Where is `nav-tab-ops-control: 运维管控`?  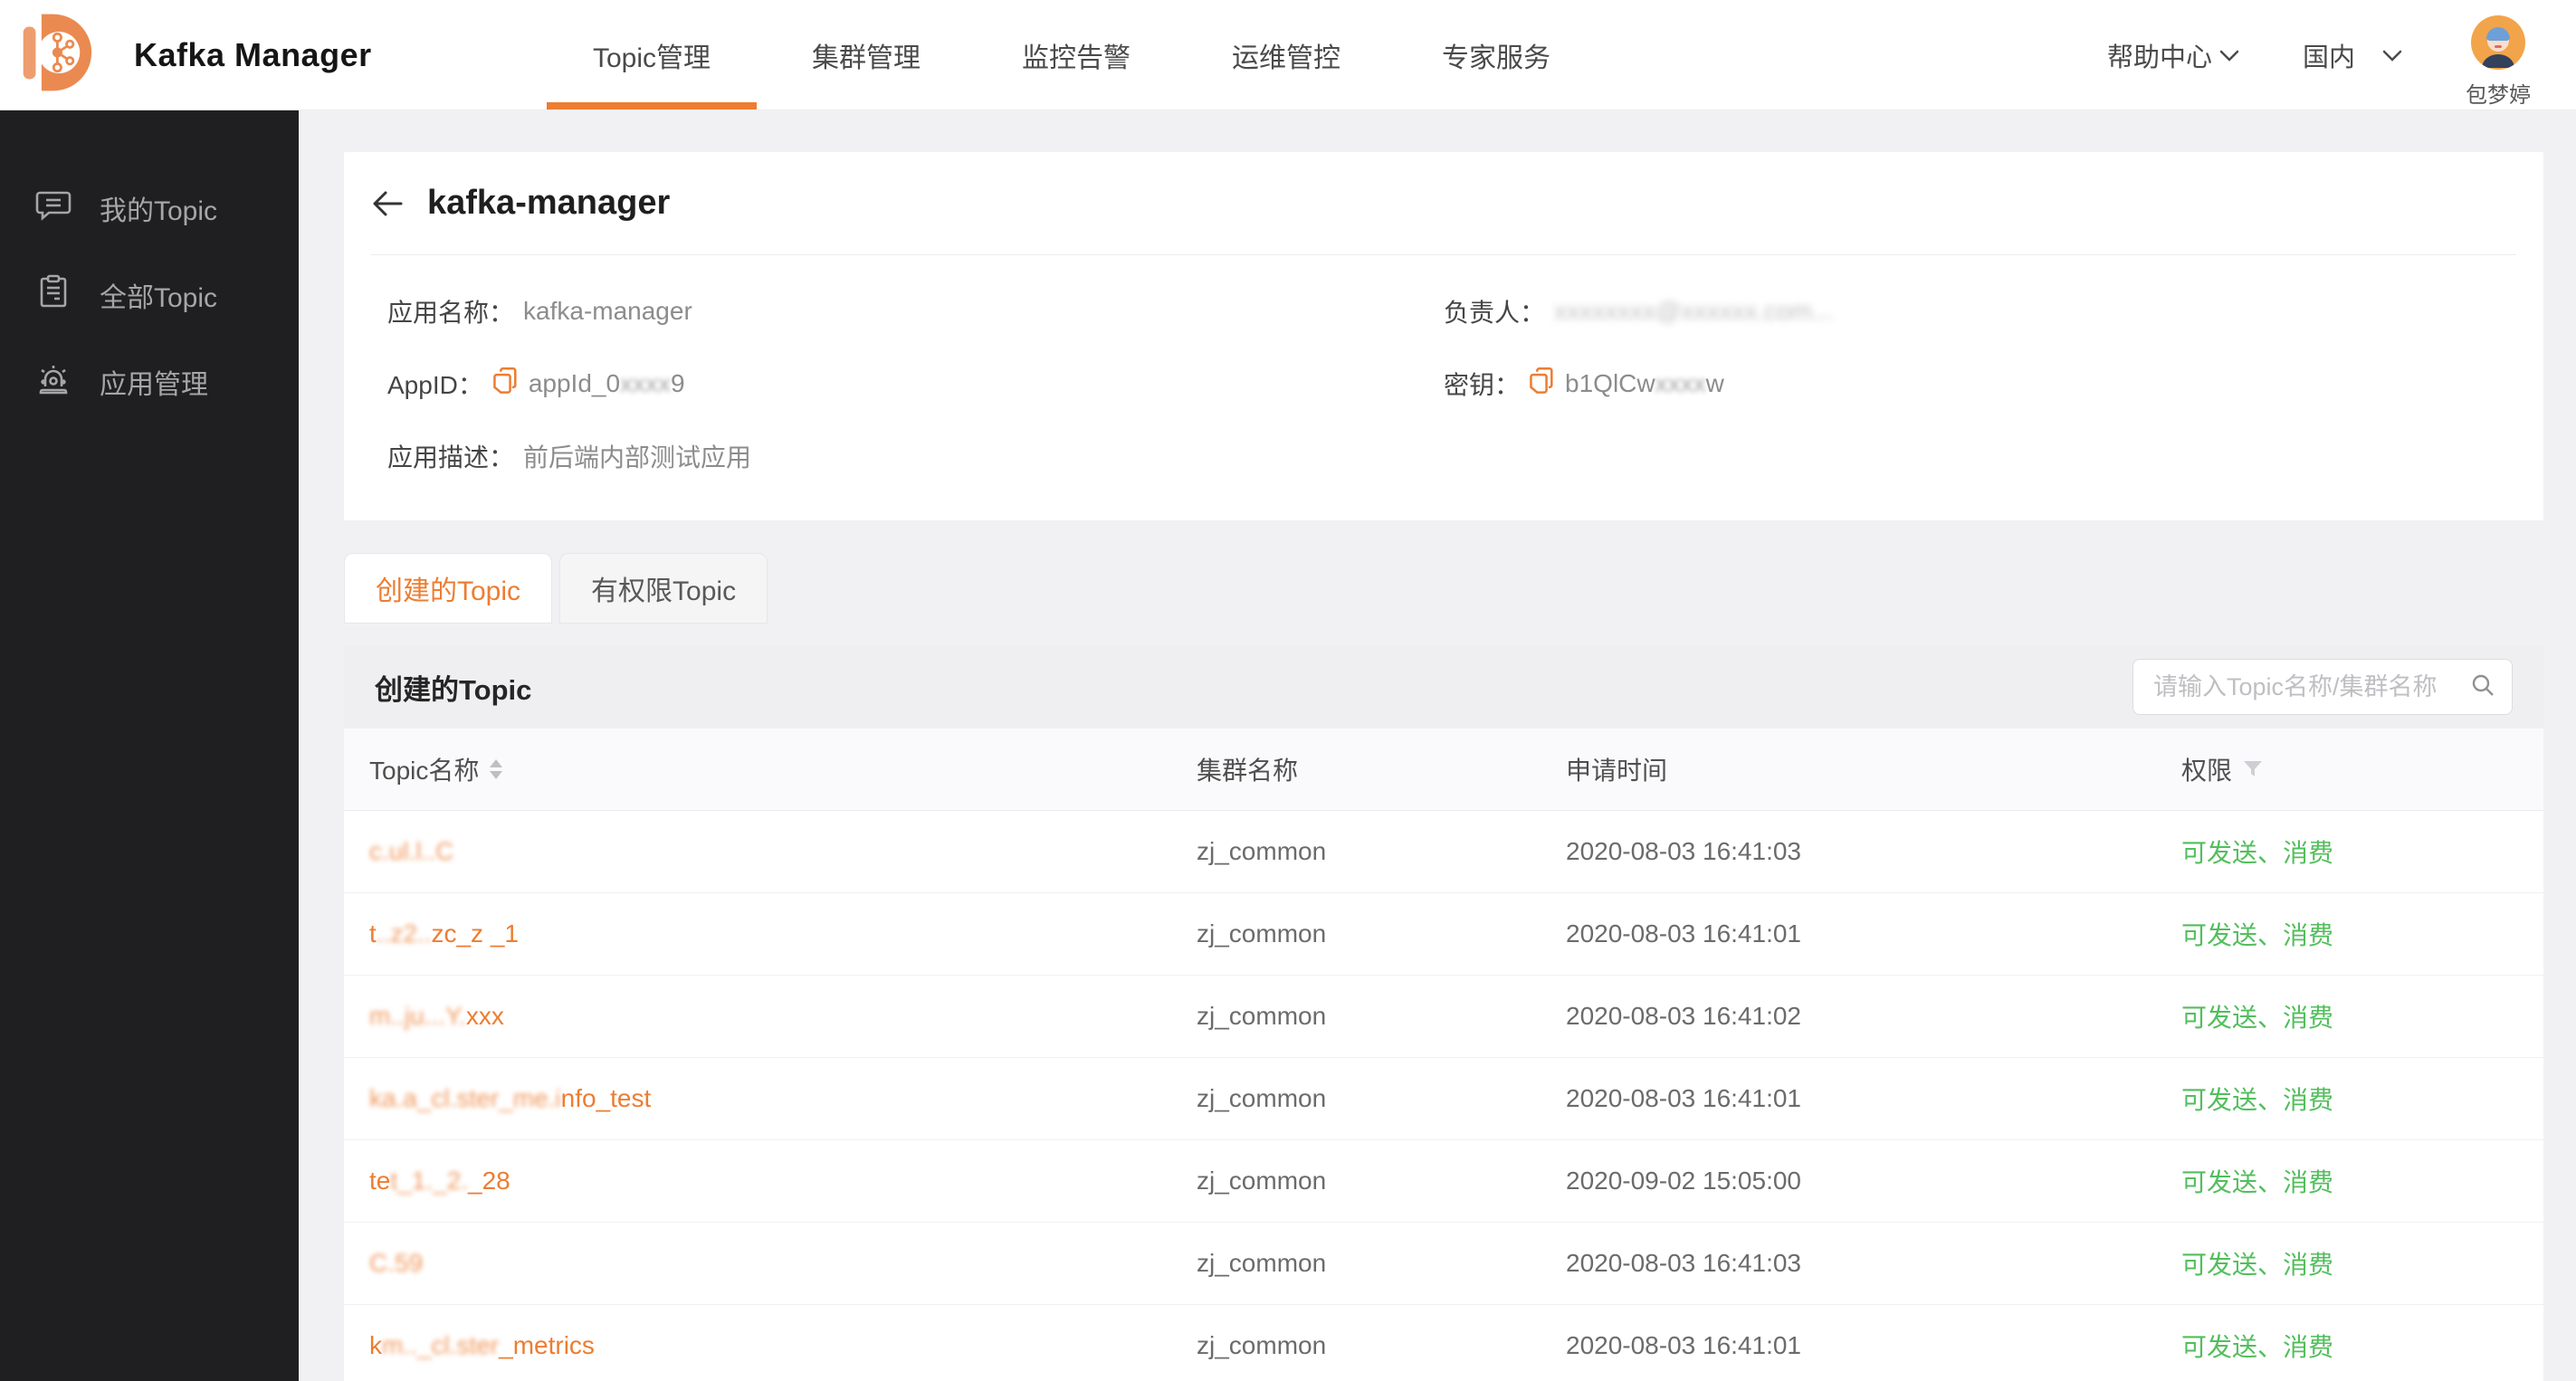 nav-tab-ops-control: 运维管控 is located at coordinates (1286, 55).